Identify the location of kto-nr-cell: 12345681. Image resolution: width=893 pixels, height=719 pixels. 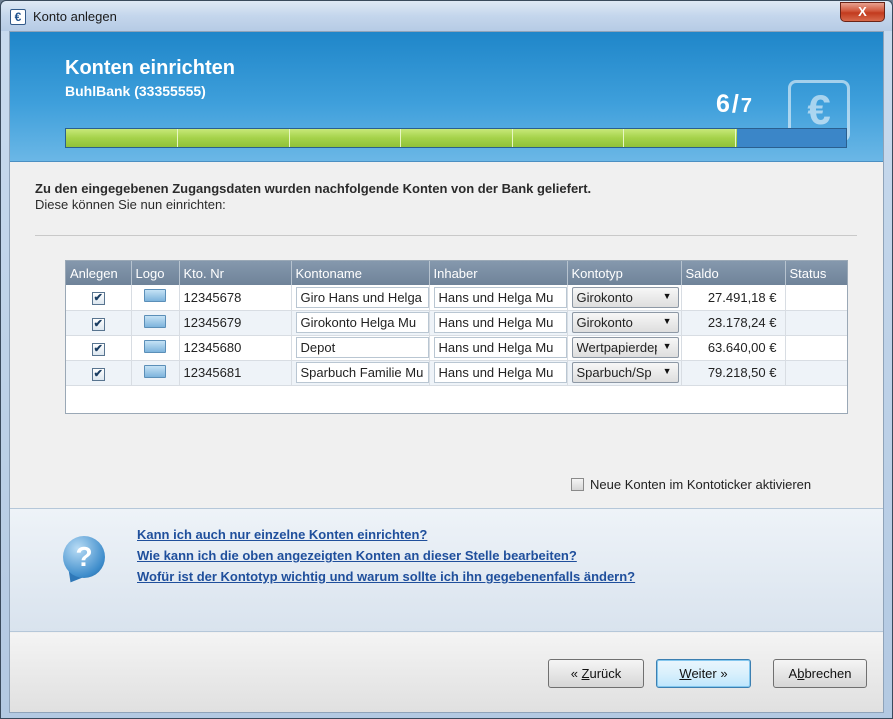
(235, 373).